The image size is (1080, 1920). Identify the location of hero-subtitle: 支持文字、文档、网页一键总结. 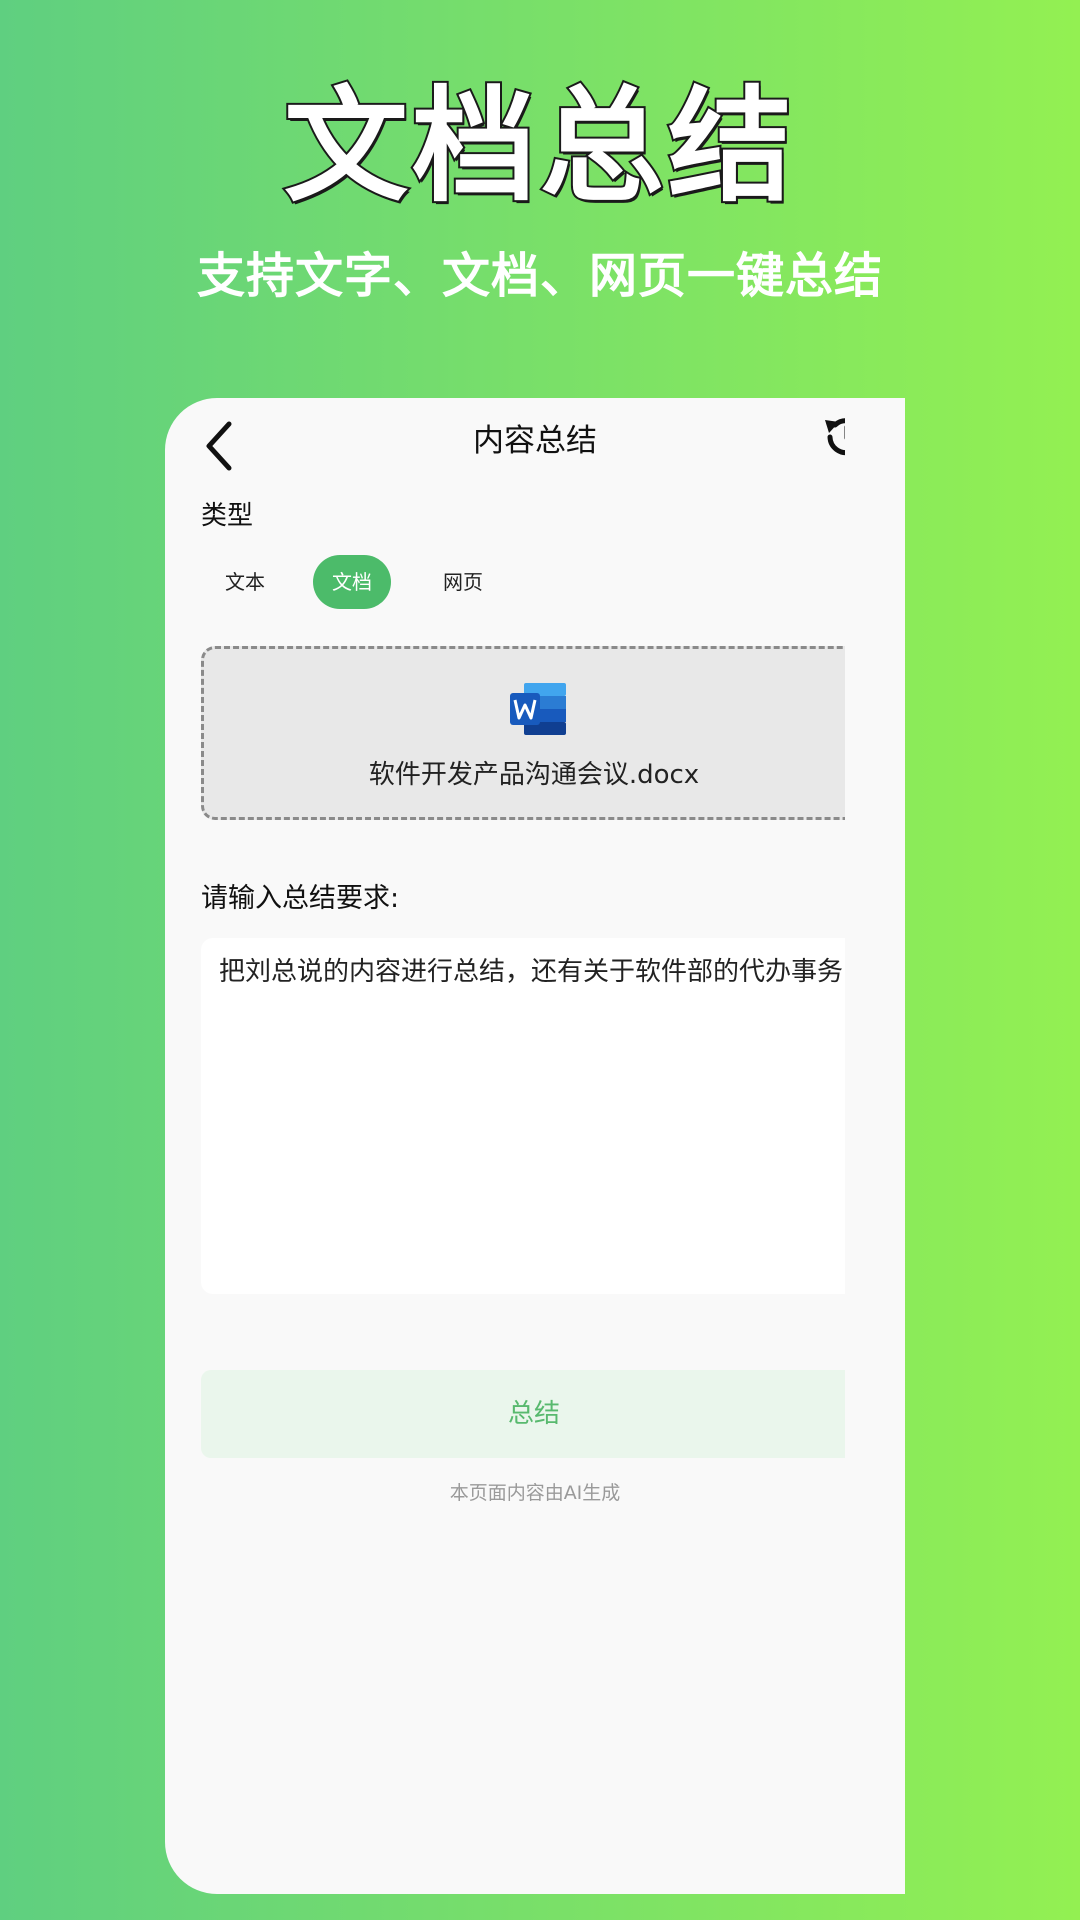
(539, 276).